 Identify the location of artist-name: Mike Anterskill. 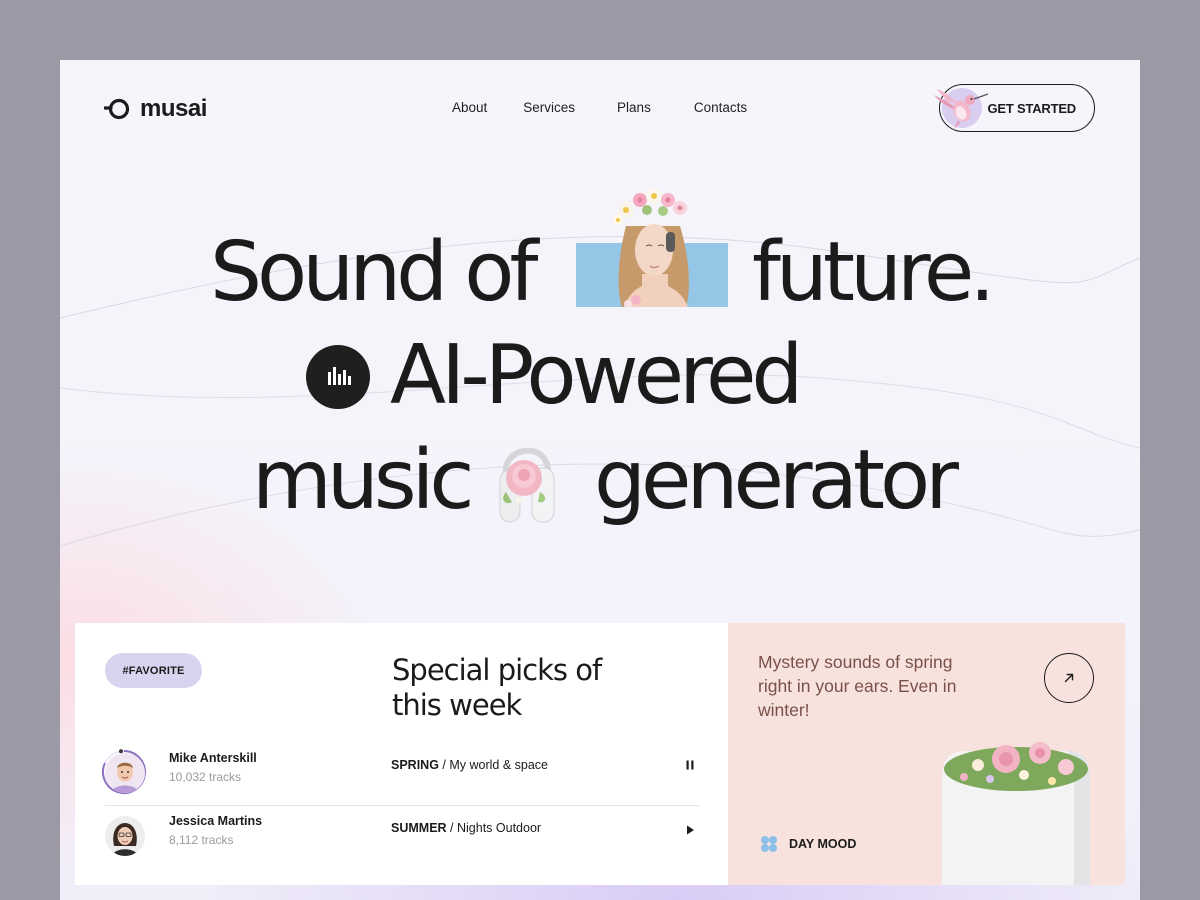
(213, 758).